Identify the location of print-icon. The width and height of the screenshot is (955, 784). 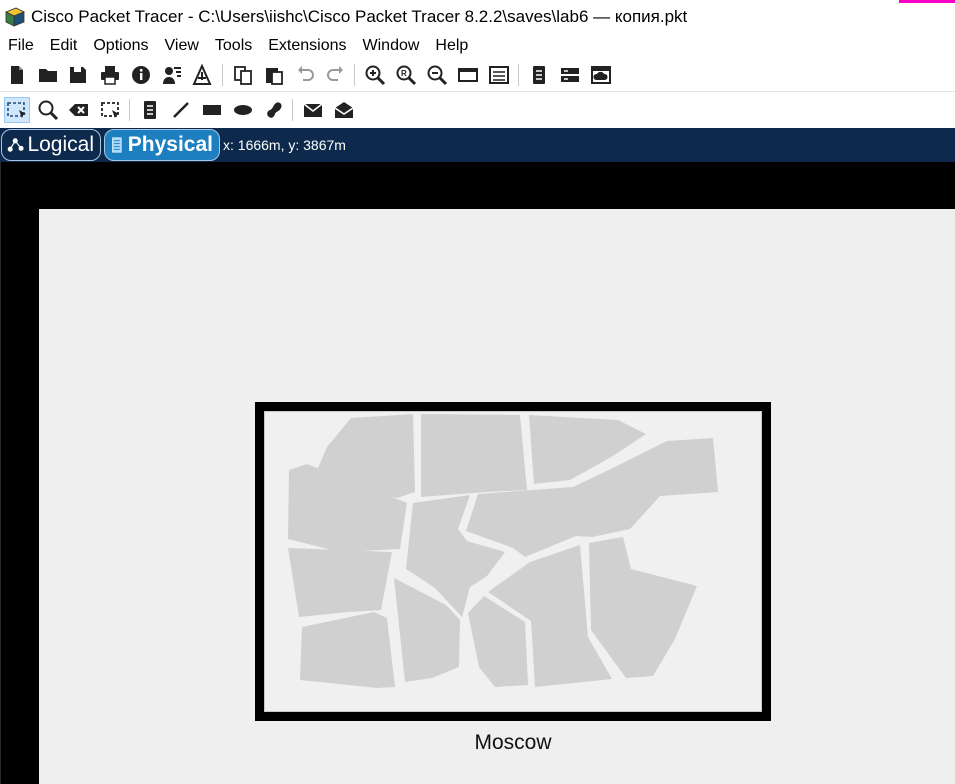
(110, 75).